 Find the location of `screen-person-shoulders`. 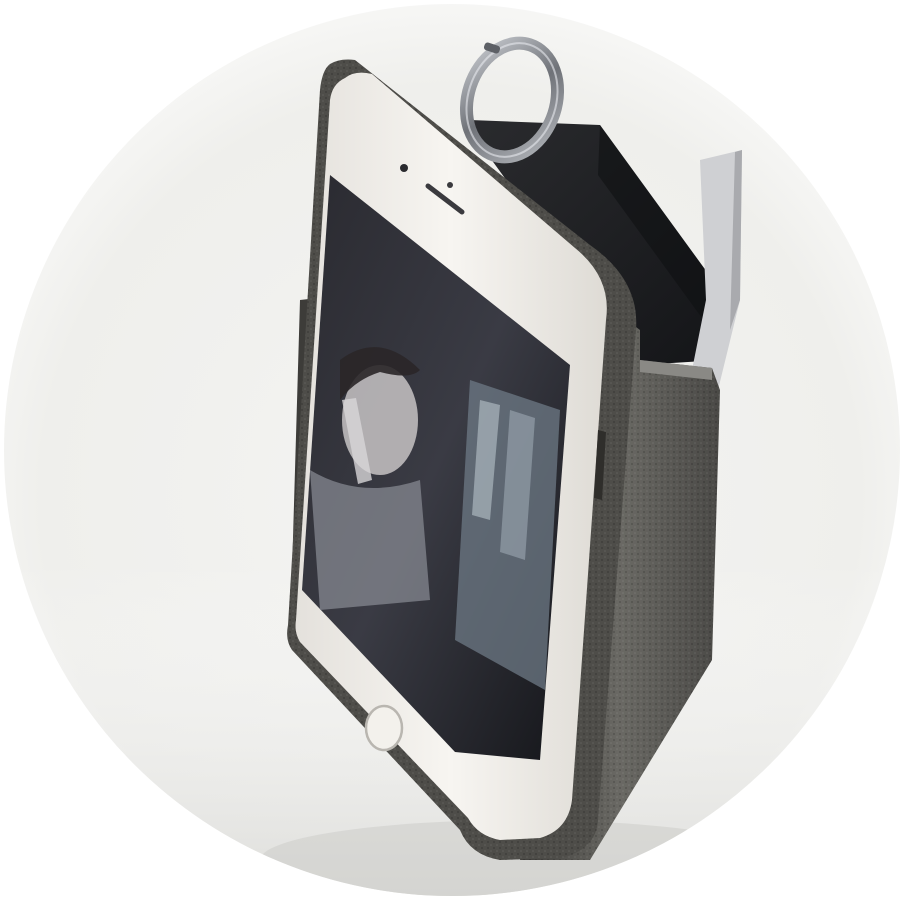

screen-person-shoulders is located at coordinates (370, 540).